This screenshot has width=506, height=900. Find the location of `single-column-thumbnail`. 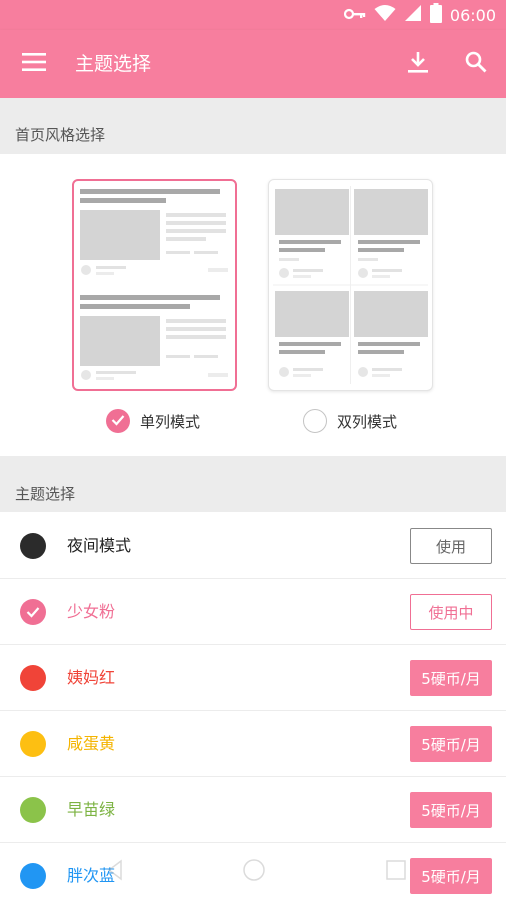

single-column-thumbnail is located at coordinates (154, 284).